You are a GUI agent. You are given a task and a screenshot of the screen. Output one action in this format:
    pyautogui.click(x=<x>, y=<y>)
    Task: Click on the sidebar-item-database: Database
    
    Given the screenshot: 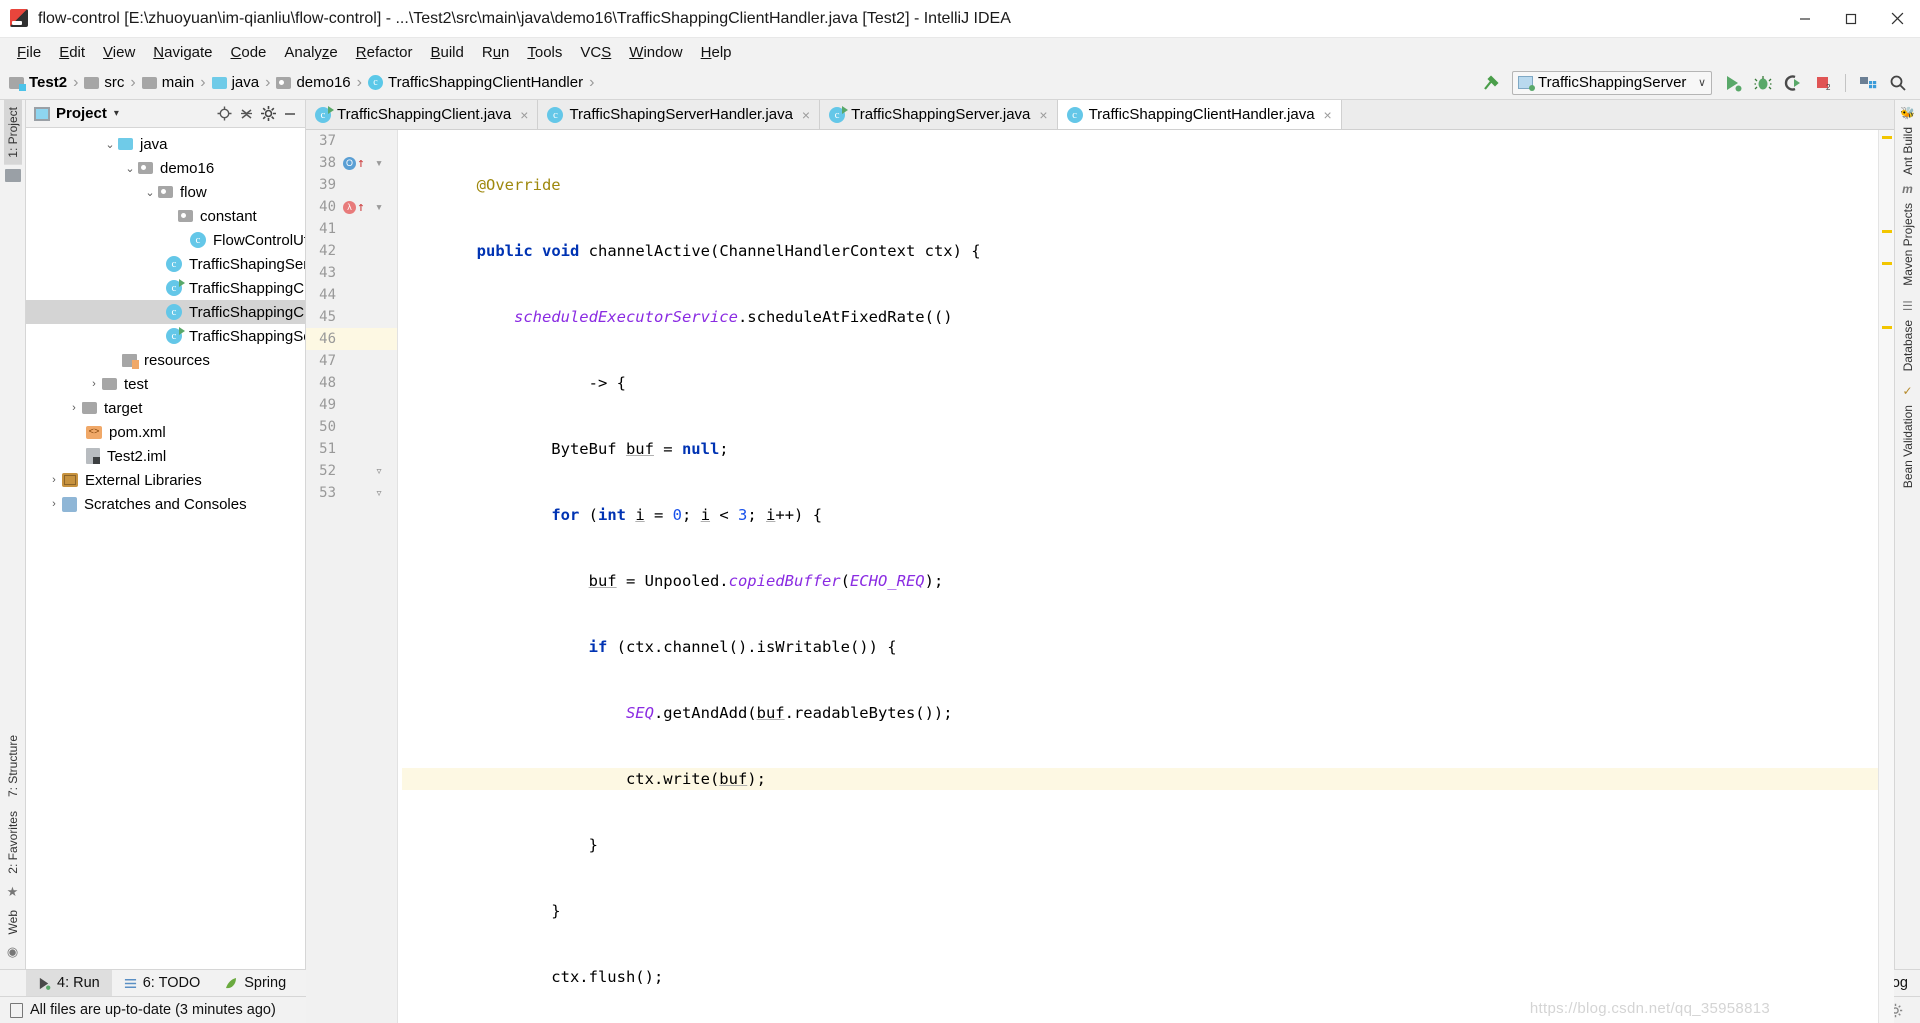 What is the action you would take?
    pyautogui.click(x=1908, y=345)
    